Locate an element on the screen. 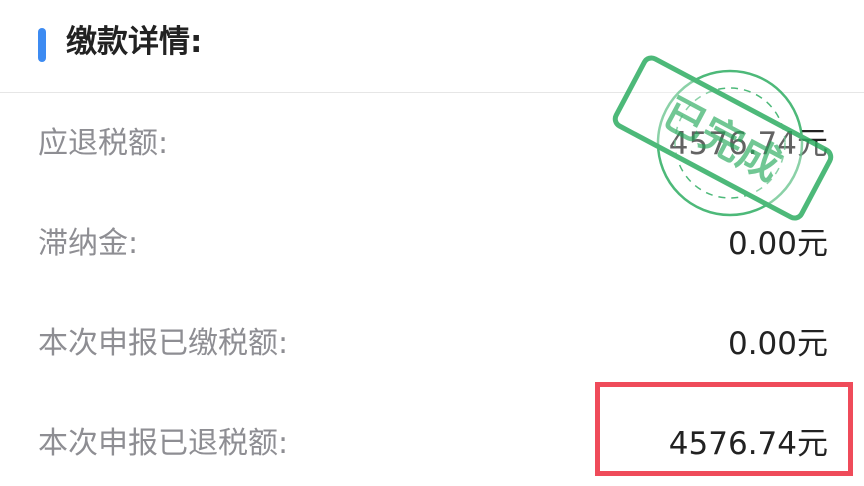 This screenshot has height=486, width=864. late-fee-value: 0.00元 is located at coordinates (777, 244).